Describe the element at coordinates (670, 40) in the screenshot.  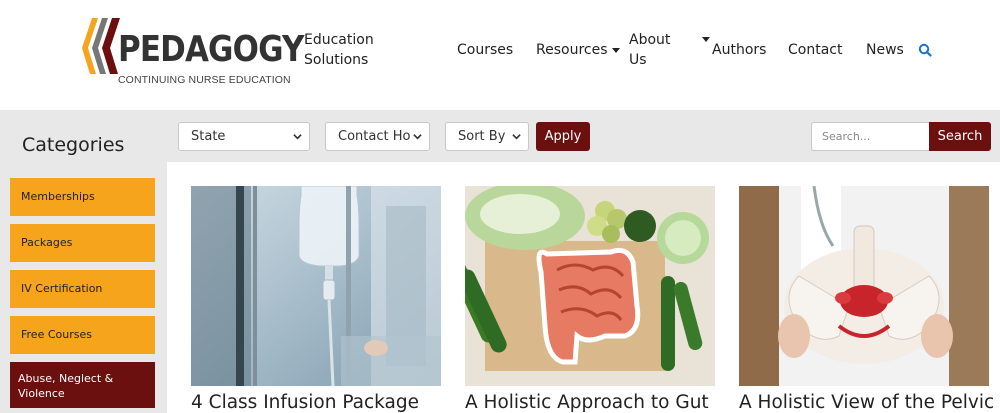
I see `nav-about-us-line1: About` at that location.